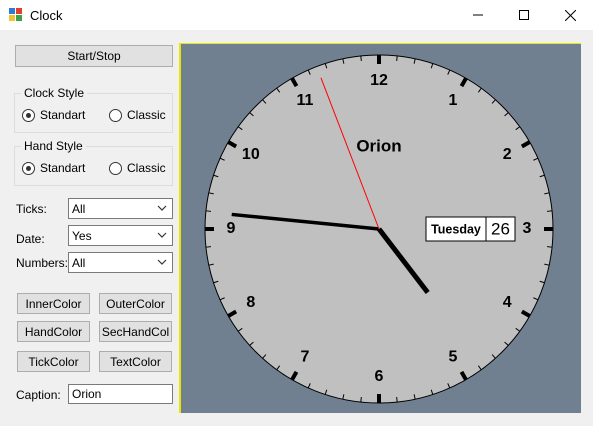 The image size is (593, 426). Describe the element at coordinates (30, 239) in the screenshot. I see `date-label: Date:` at that location.